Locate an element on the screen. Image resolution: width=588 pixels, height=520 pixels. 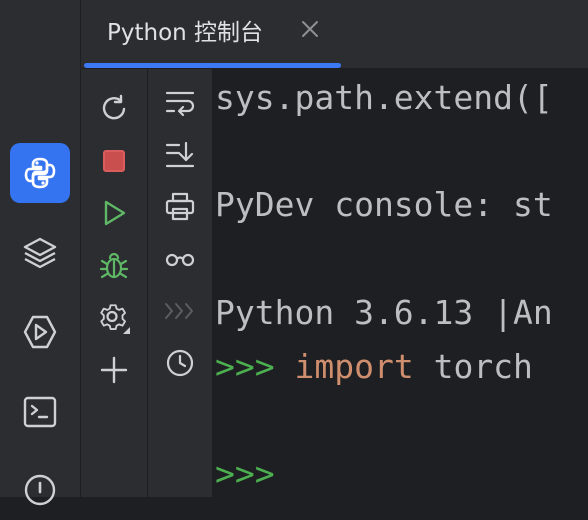
clock-icon is located at coordinates (180, 363).